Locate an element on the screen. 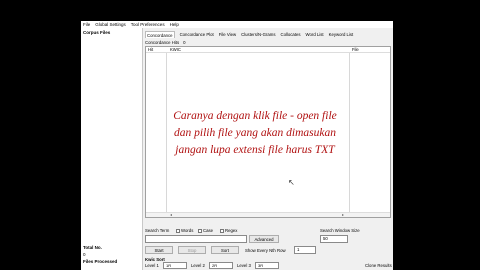 Image resolution: width=480 pixels, height=270 pixels. stop-button: Stop is located at coordinates (192, 250).